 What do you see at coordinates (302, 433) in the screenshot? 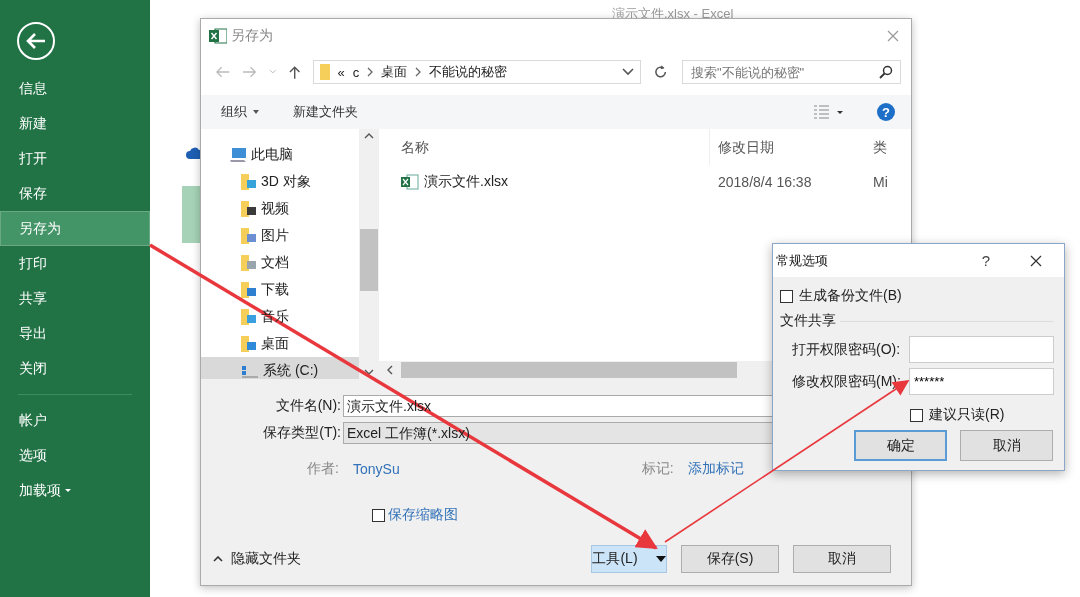
I see `field-label: 保存类型(T):` at bounding box center [302, 433].